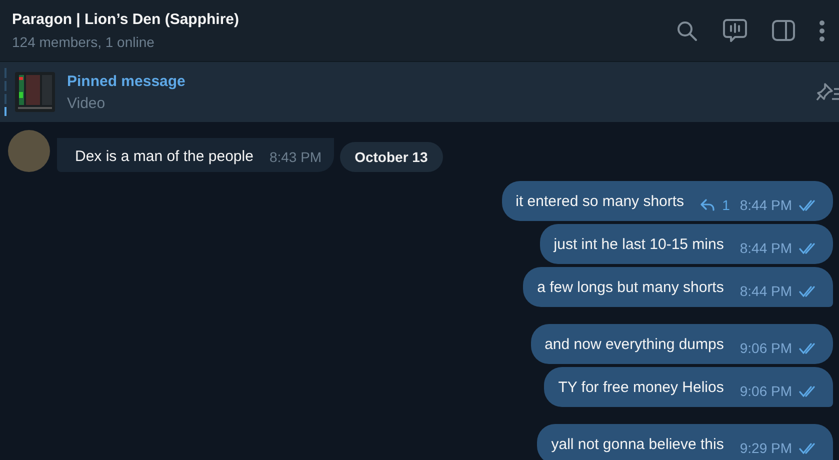 The image size is (839, 460). I want to click on reply-icon, so click(708, 205).